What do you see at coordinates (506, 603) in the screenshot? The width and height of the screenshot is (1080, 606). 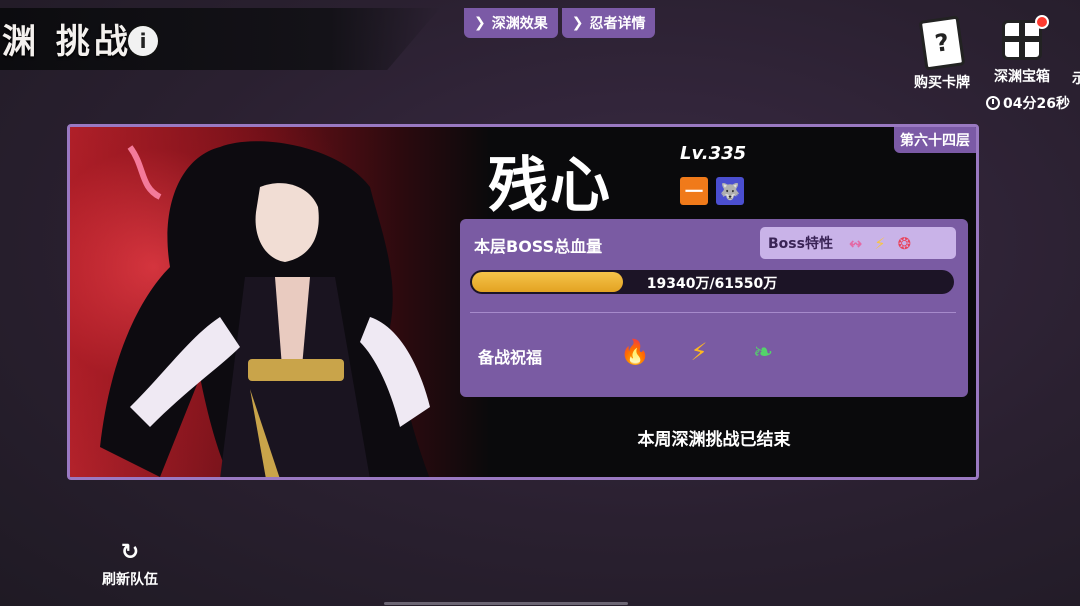 I see `home-indicator` at bounding box center [506, 603].